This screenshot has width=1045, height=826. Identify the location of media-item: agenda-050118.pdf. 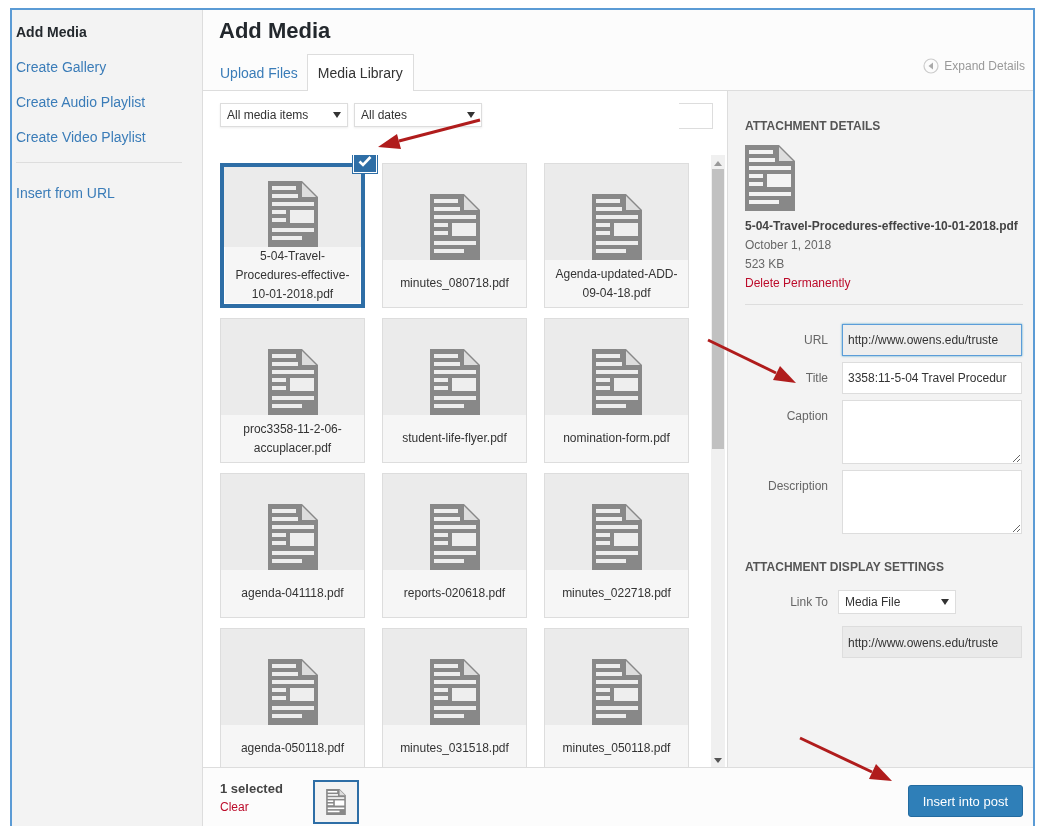
(292, 697).